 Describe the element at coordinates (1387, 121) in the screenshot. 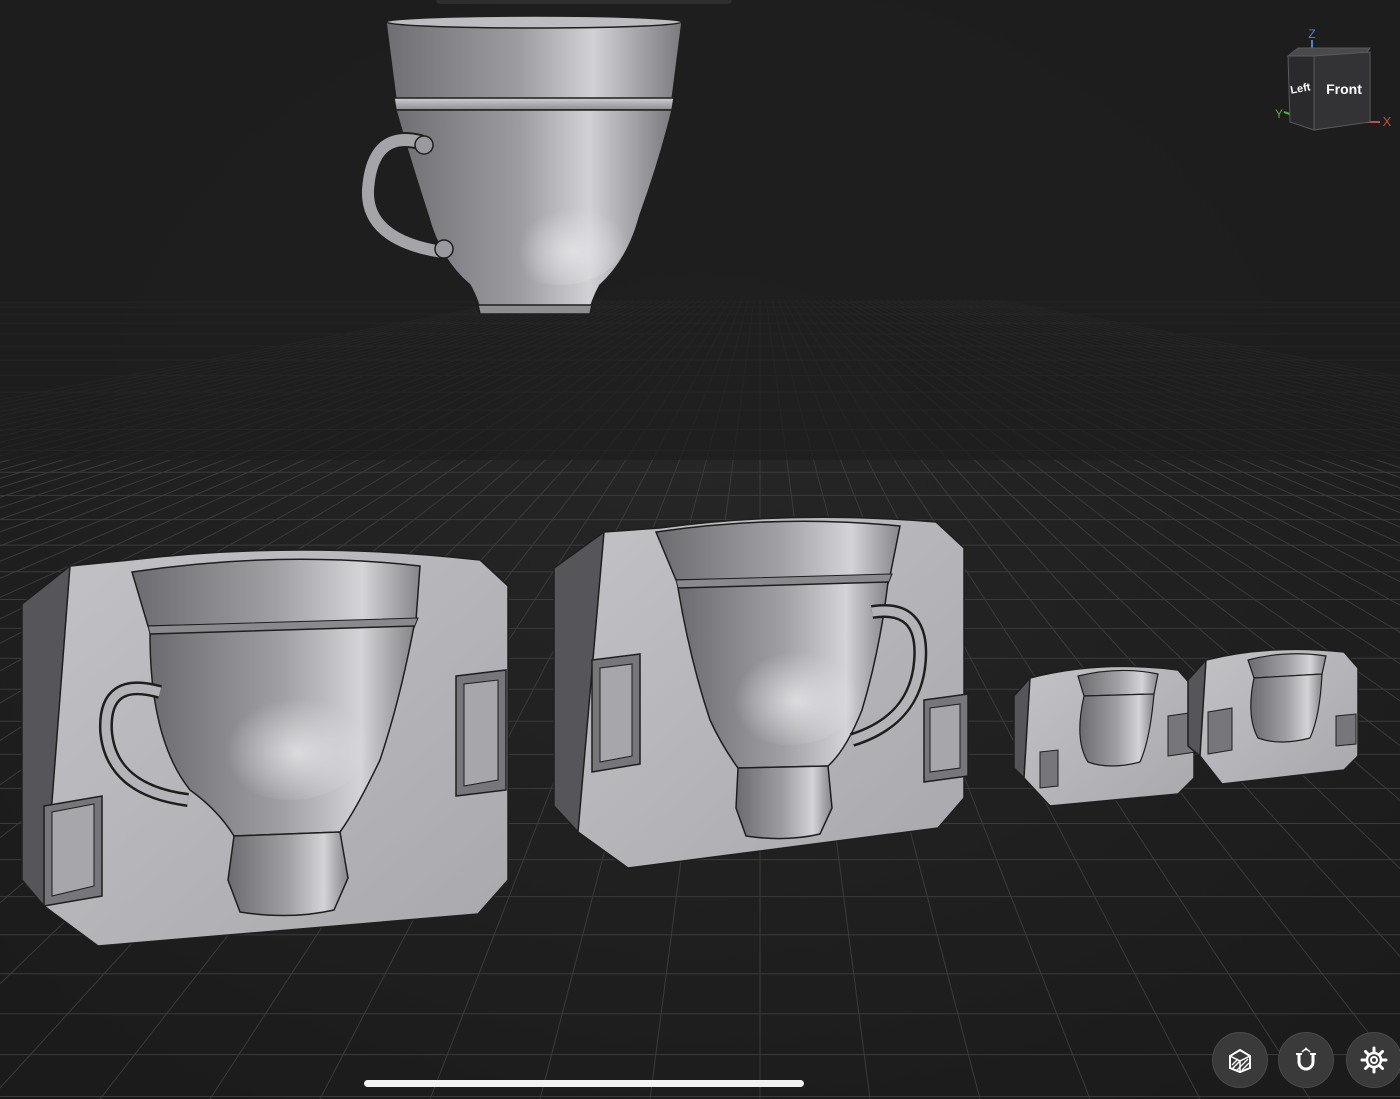

I see `x-axis-label: X` at that location.